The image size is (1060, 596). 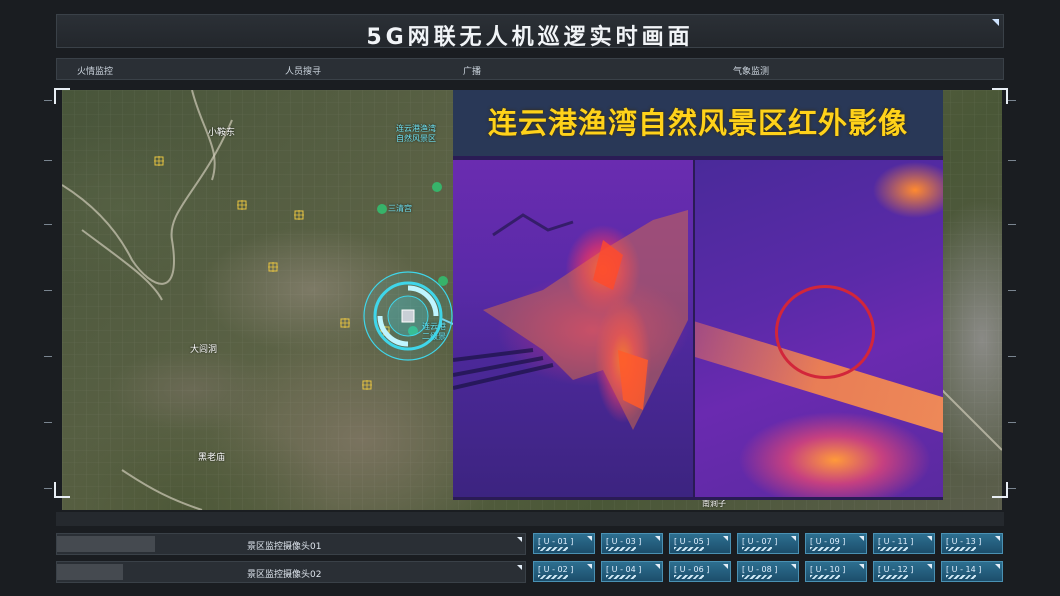 I want to click on title-bar: 5G网联无人机巡逻实时画面, so click(x=530, y=32).